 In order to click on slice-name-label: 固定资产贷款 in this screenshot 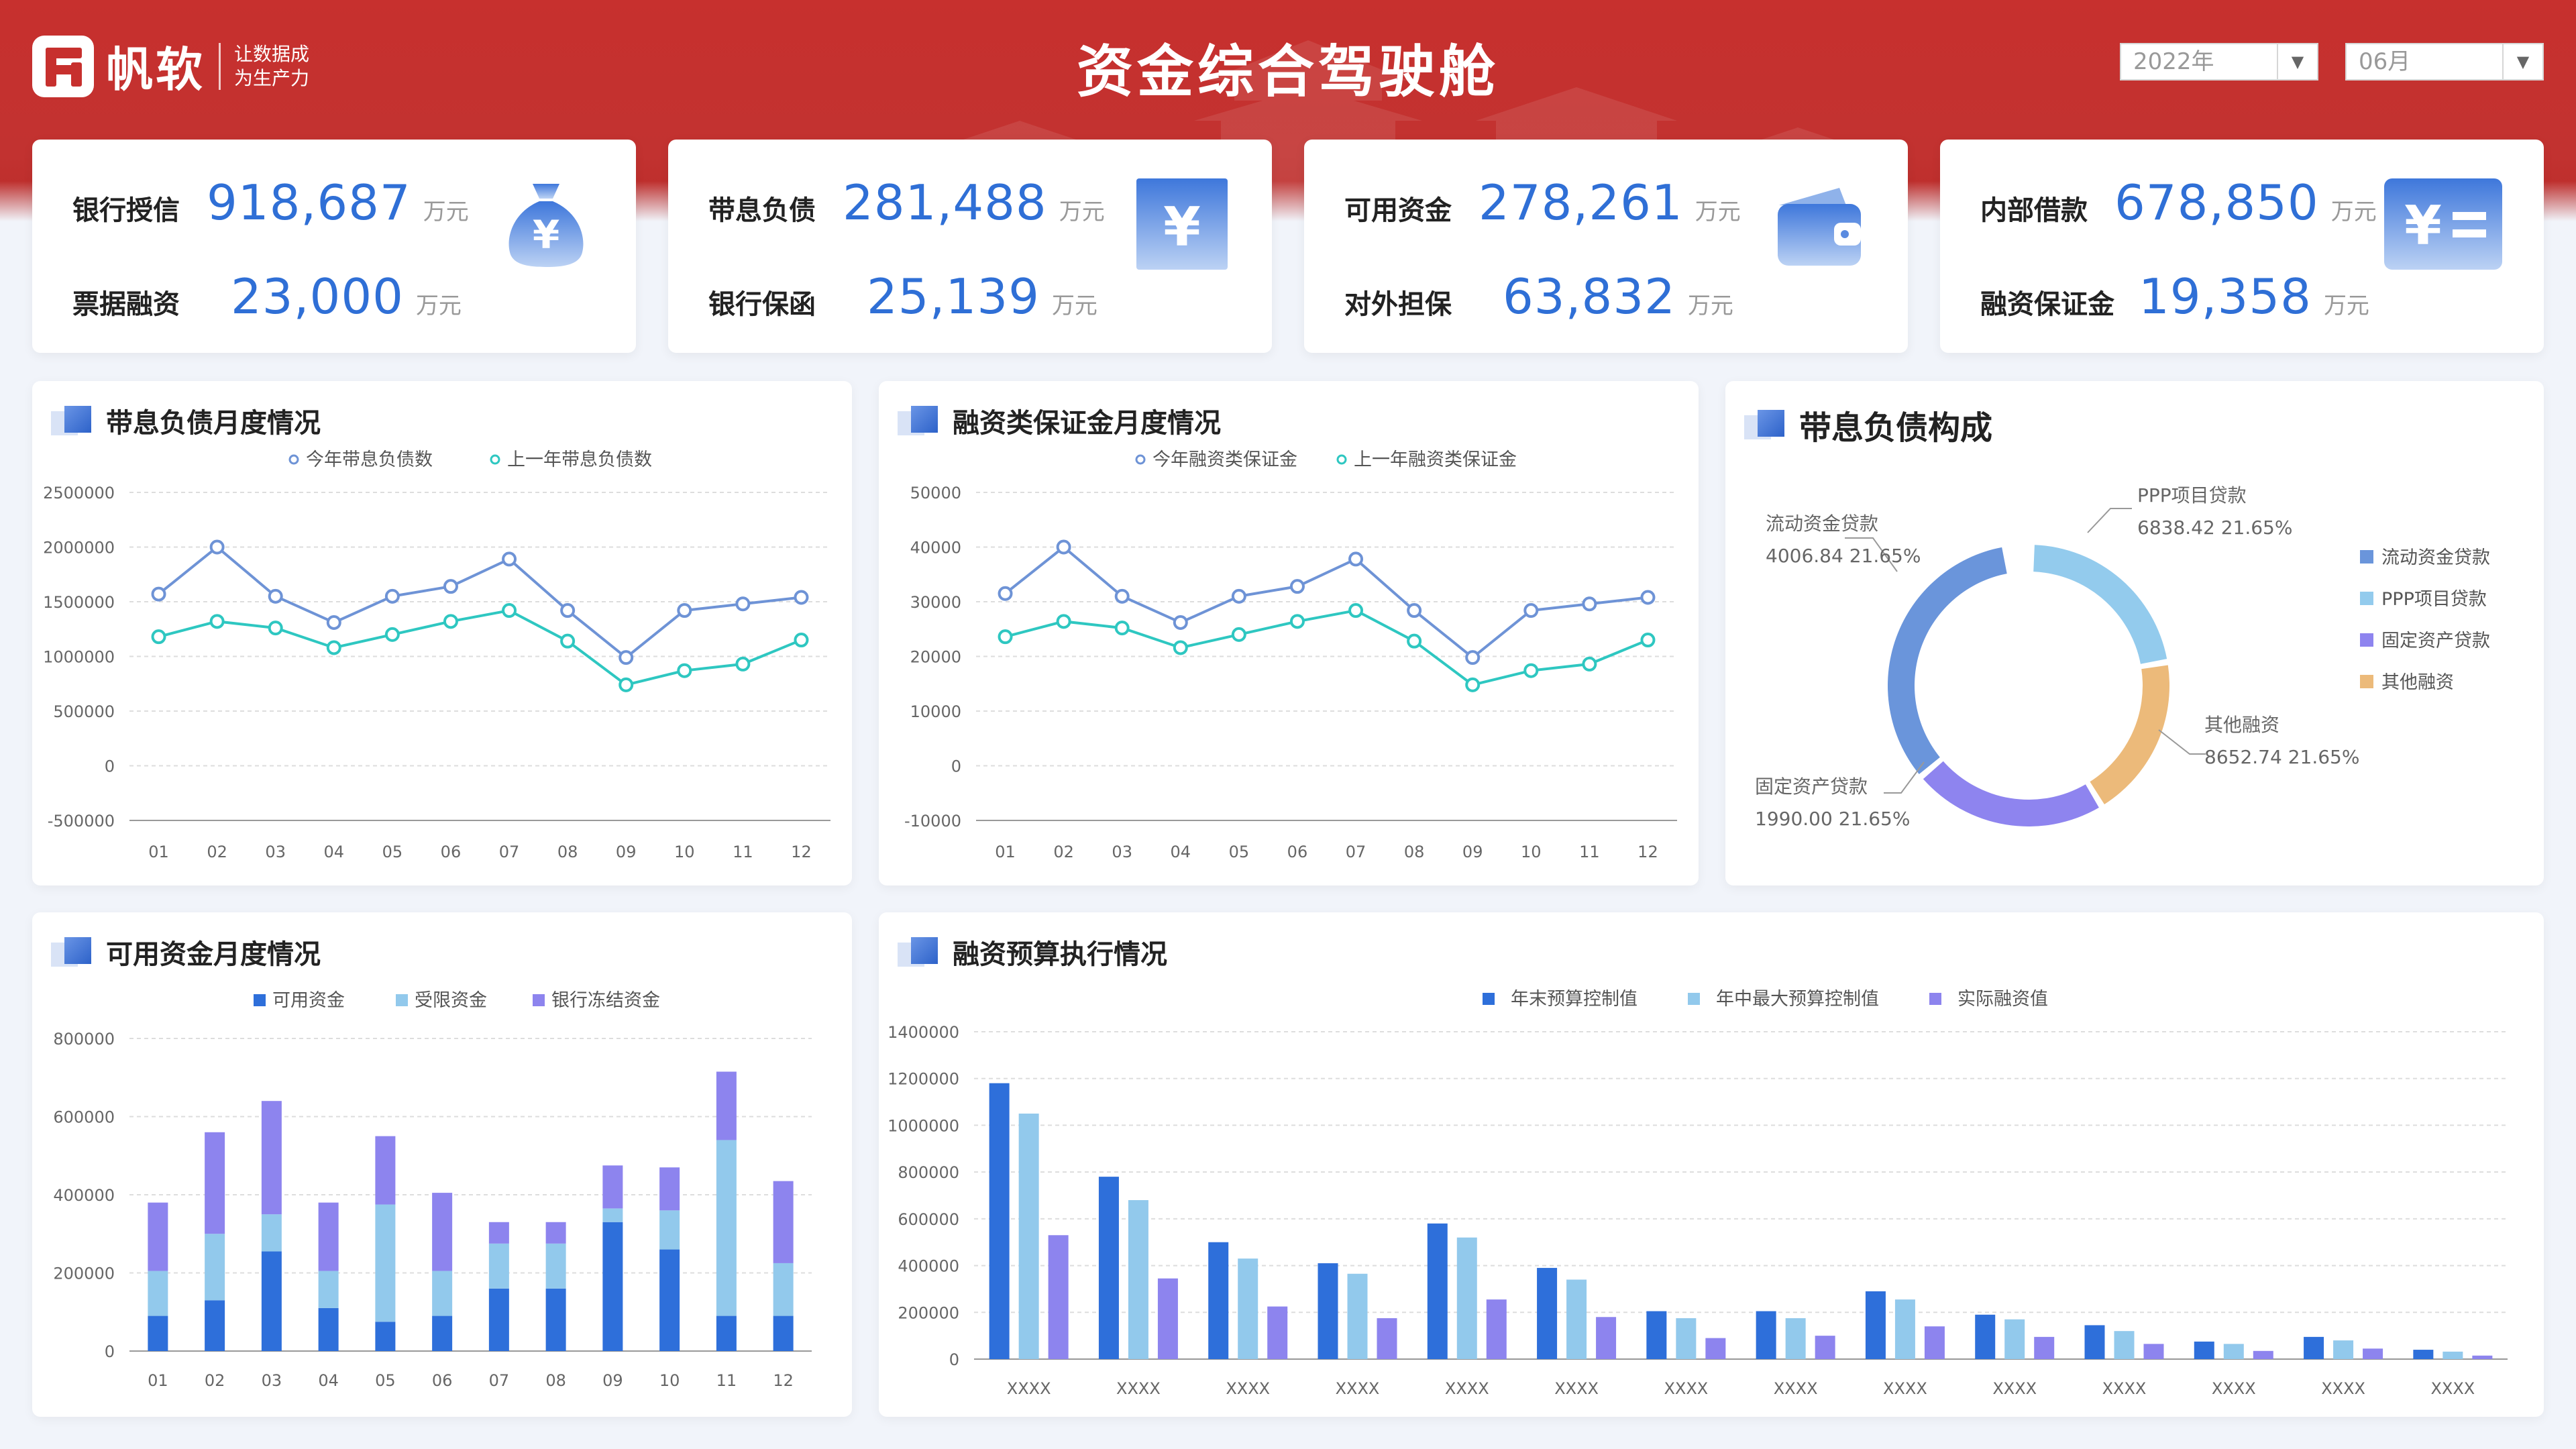, I will do `click(1811, 786)`.